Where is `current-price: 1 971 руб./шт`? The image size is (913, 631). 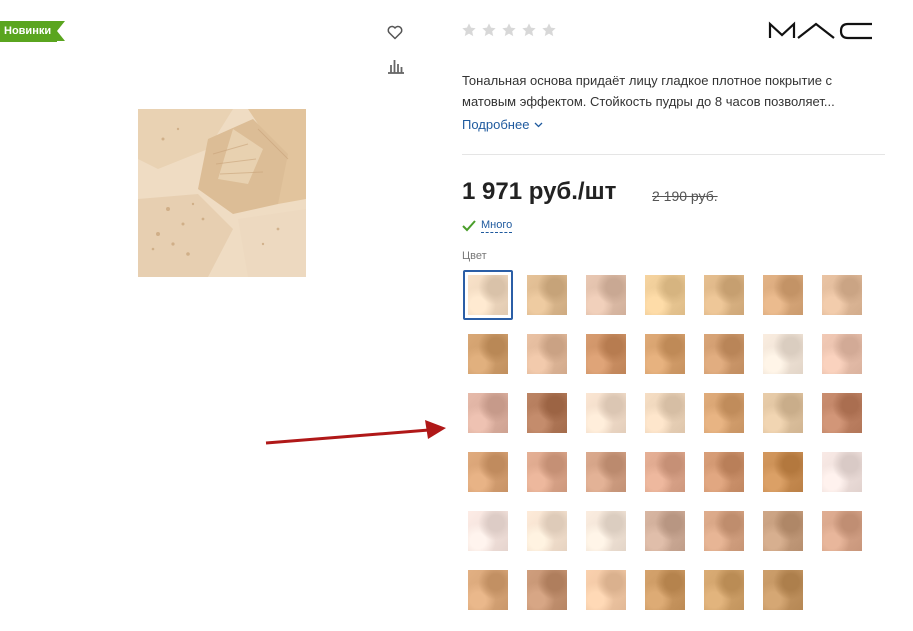 current-price: 1 971 руб./шт is located at coordinates (539, 191).